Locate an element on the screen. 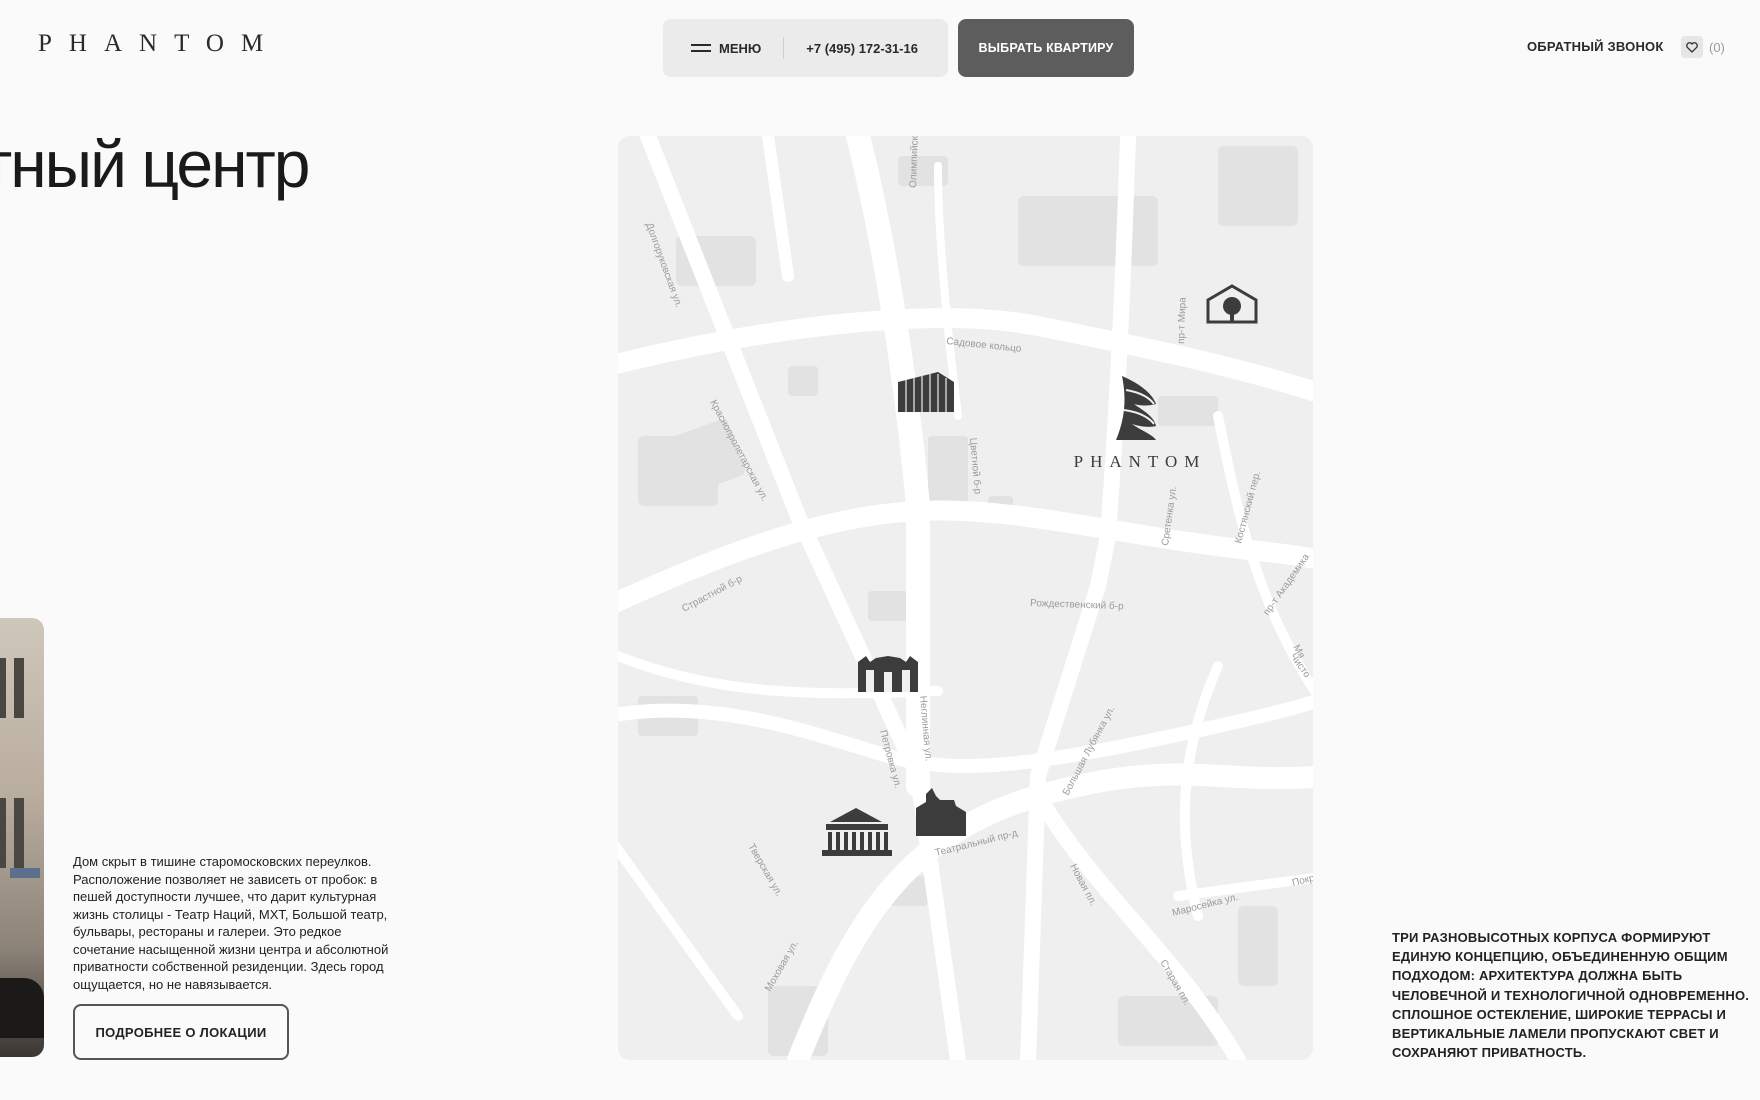 Image resolution: width=1760 pixels, height=1100 pixels. svg-text: Моховая ул. is located at coordinates (782, 966).